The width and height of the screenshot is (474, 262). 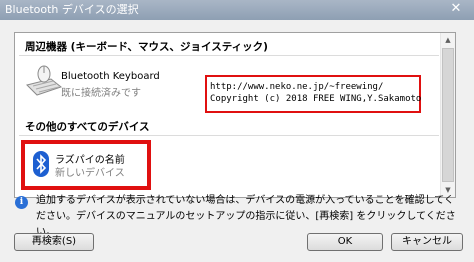 What do you see at coordinates (456, 9) in the screenshot?
I see `close-button: ✕` at bounding box center [456, 9].